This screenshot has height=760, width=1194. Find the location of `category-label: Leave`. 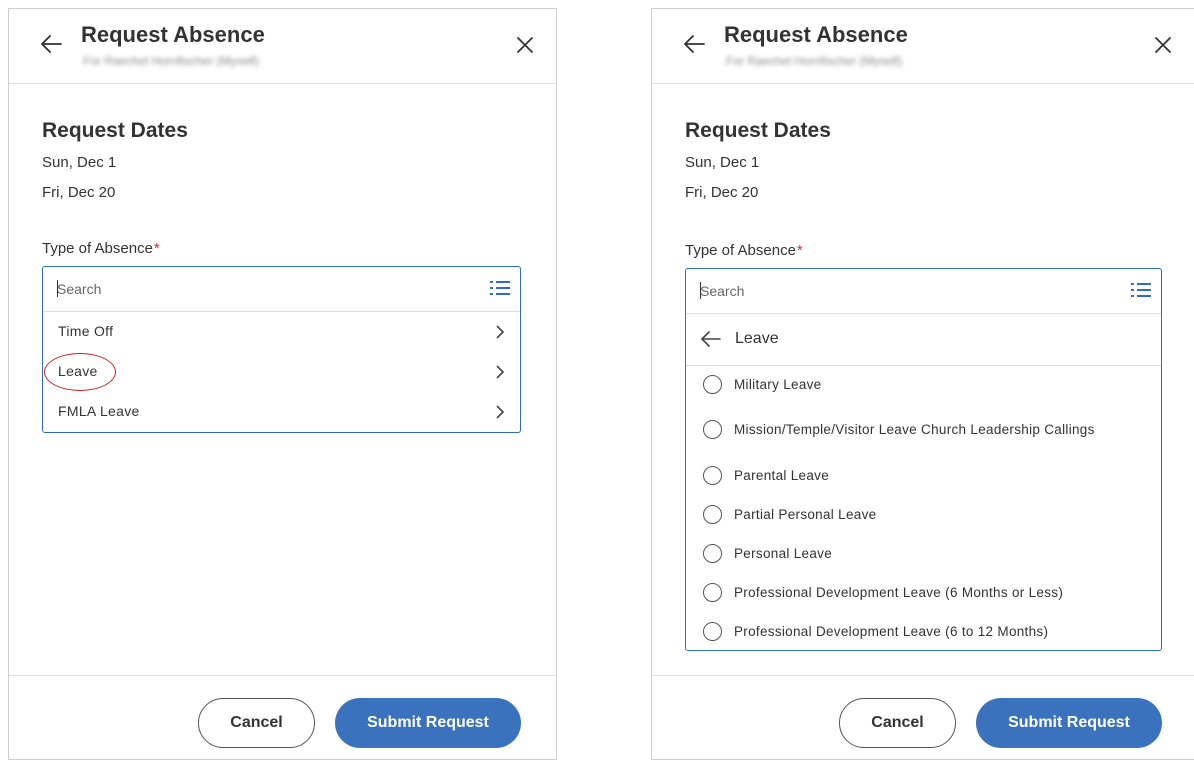

category-label: Leave is located at coordinates (757, 338).